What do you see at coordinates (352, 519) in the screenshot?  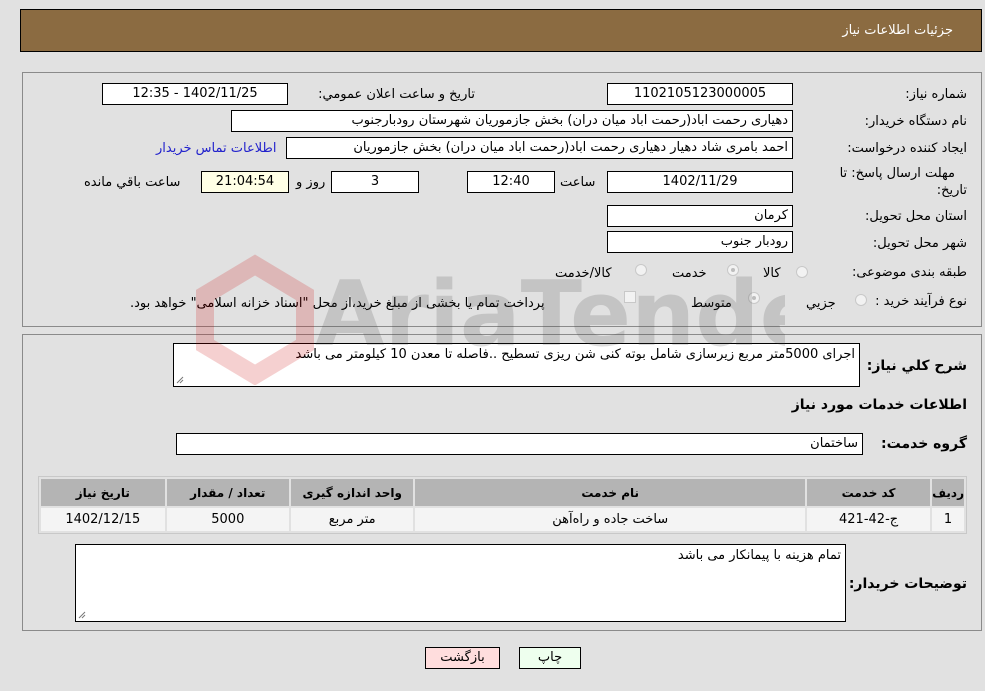 I see `cell-unit: متر مربع` at bounding box center [352, 519].